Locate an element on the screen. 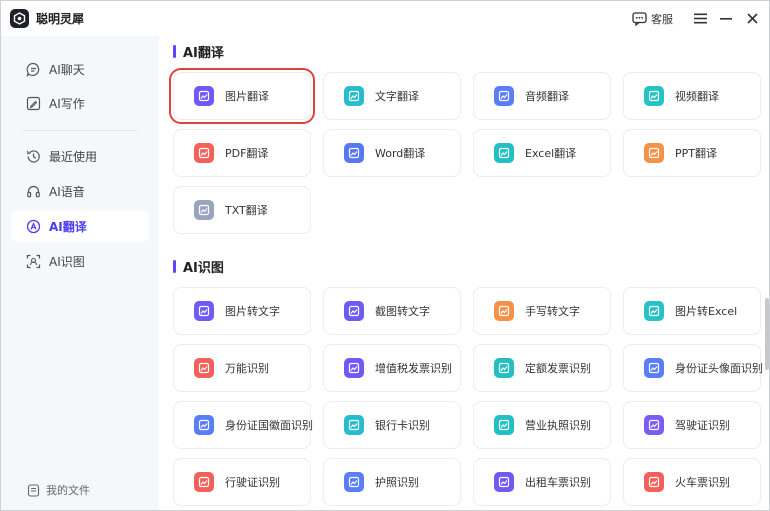  card-ppt: PPT翻译 is located at coordinates (692, 153).